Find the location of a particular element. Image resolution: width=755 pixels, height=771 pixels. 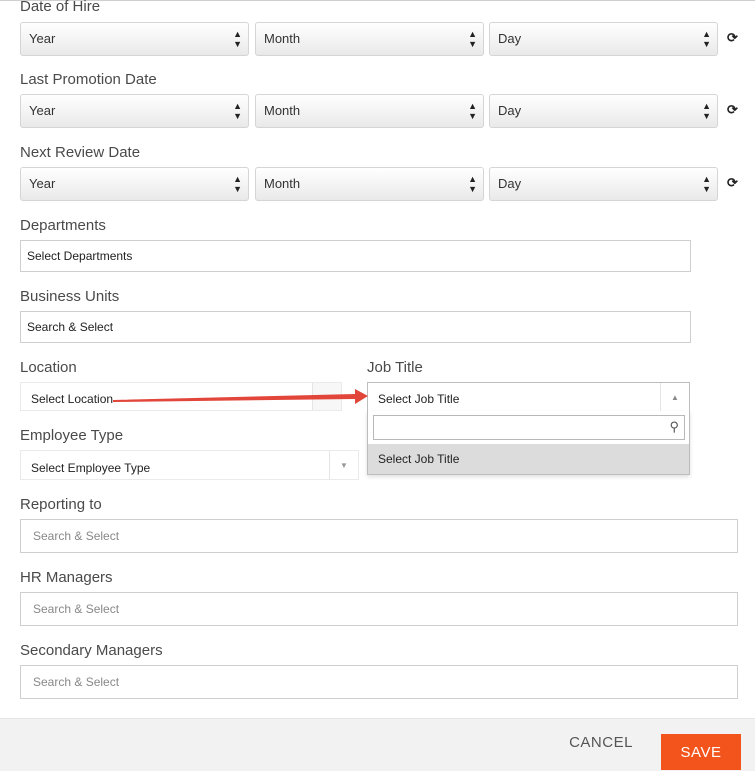

reporting-to-label: Reporting to is located at coordinates (61, 504).